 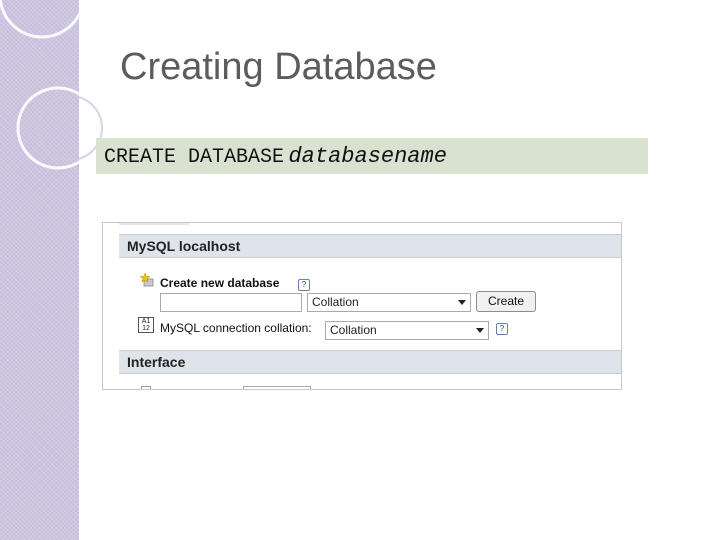 I want to click on create-button: Create, so click(x=506, y=301).